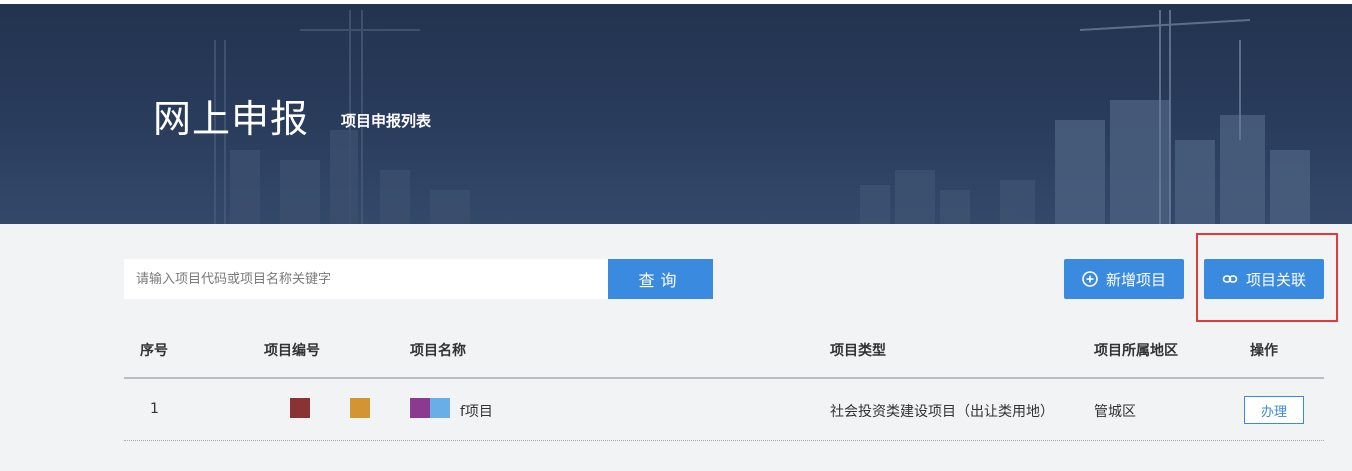  What do you see at coordinates (438, 351) in the screenshot?
I see `column-header-name: 项目名称` at bounding box center [438, 351].